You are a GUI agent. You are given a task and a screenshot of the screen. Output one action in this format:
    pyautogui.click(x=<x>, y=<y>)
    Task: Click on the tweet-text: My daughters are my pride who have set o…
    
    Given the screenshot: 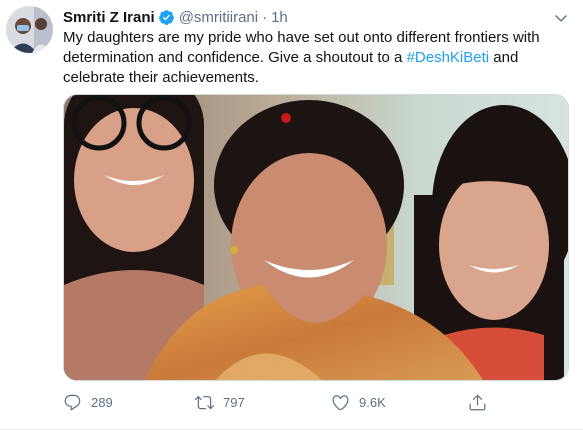 What is the action you would take?
    pyautogui.click(x=313, y=58)
    